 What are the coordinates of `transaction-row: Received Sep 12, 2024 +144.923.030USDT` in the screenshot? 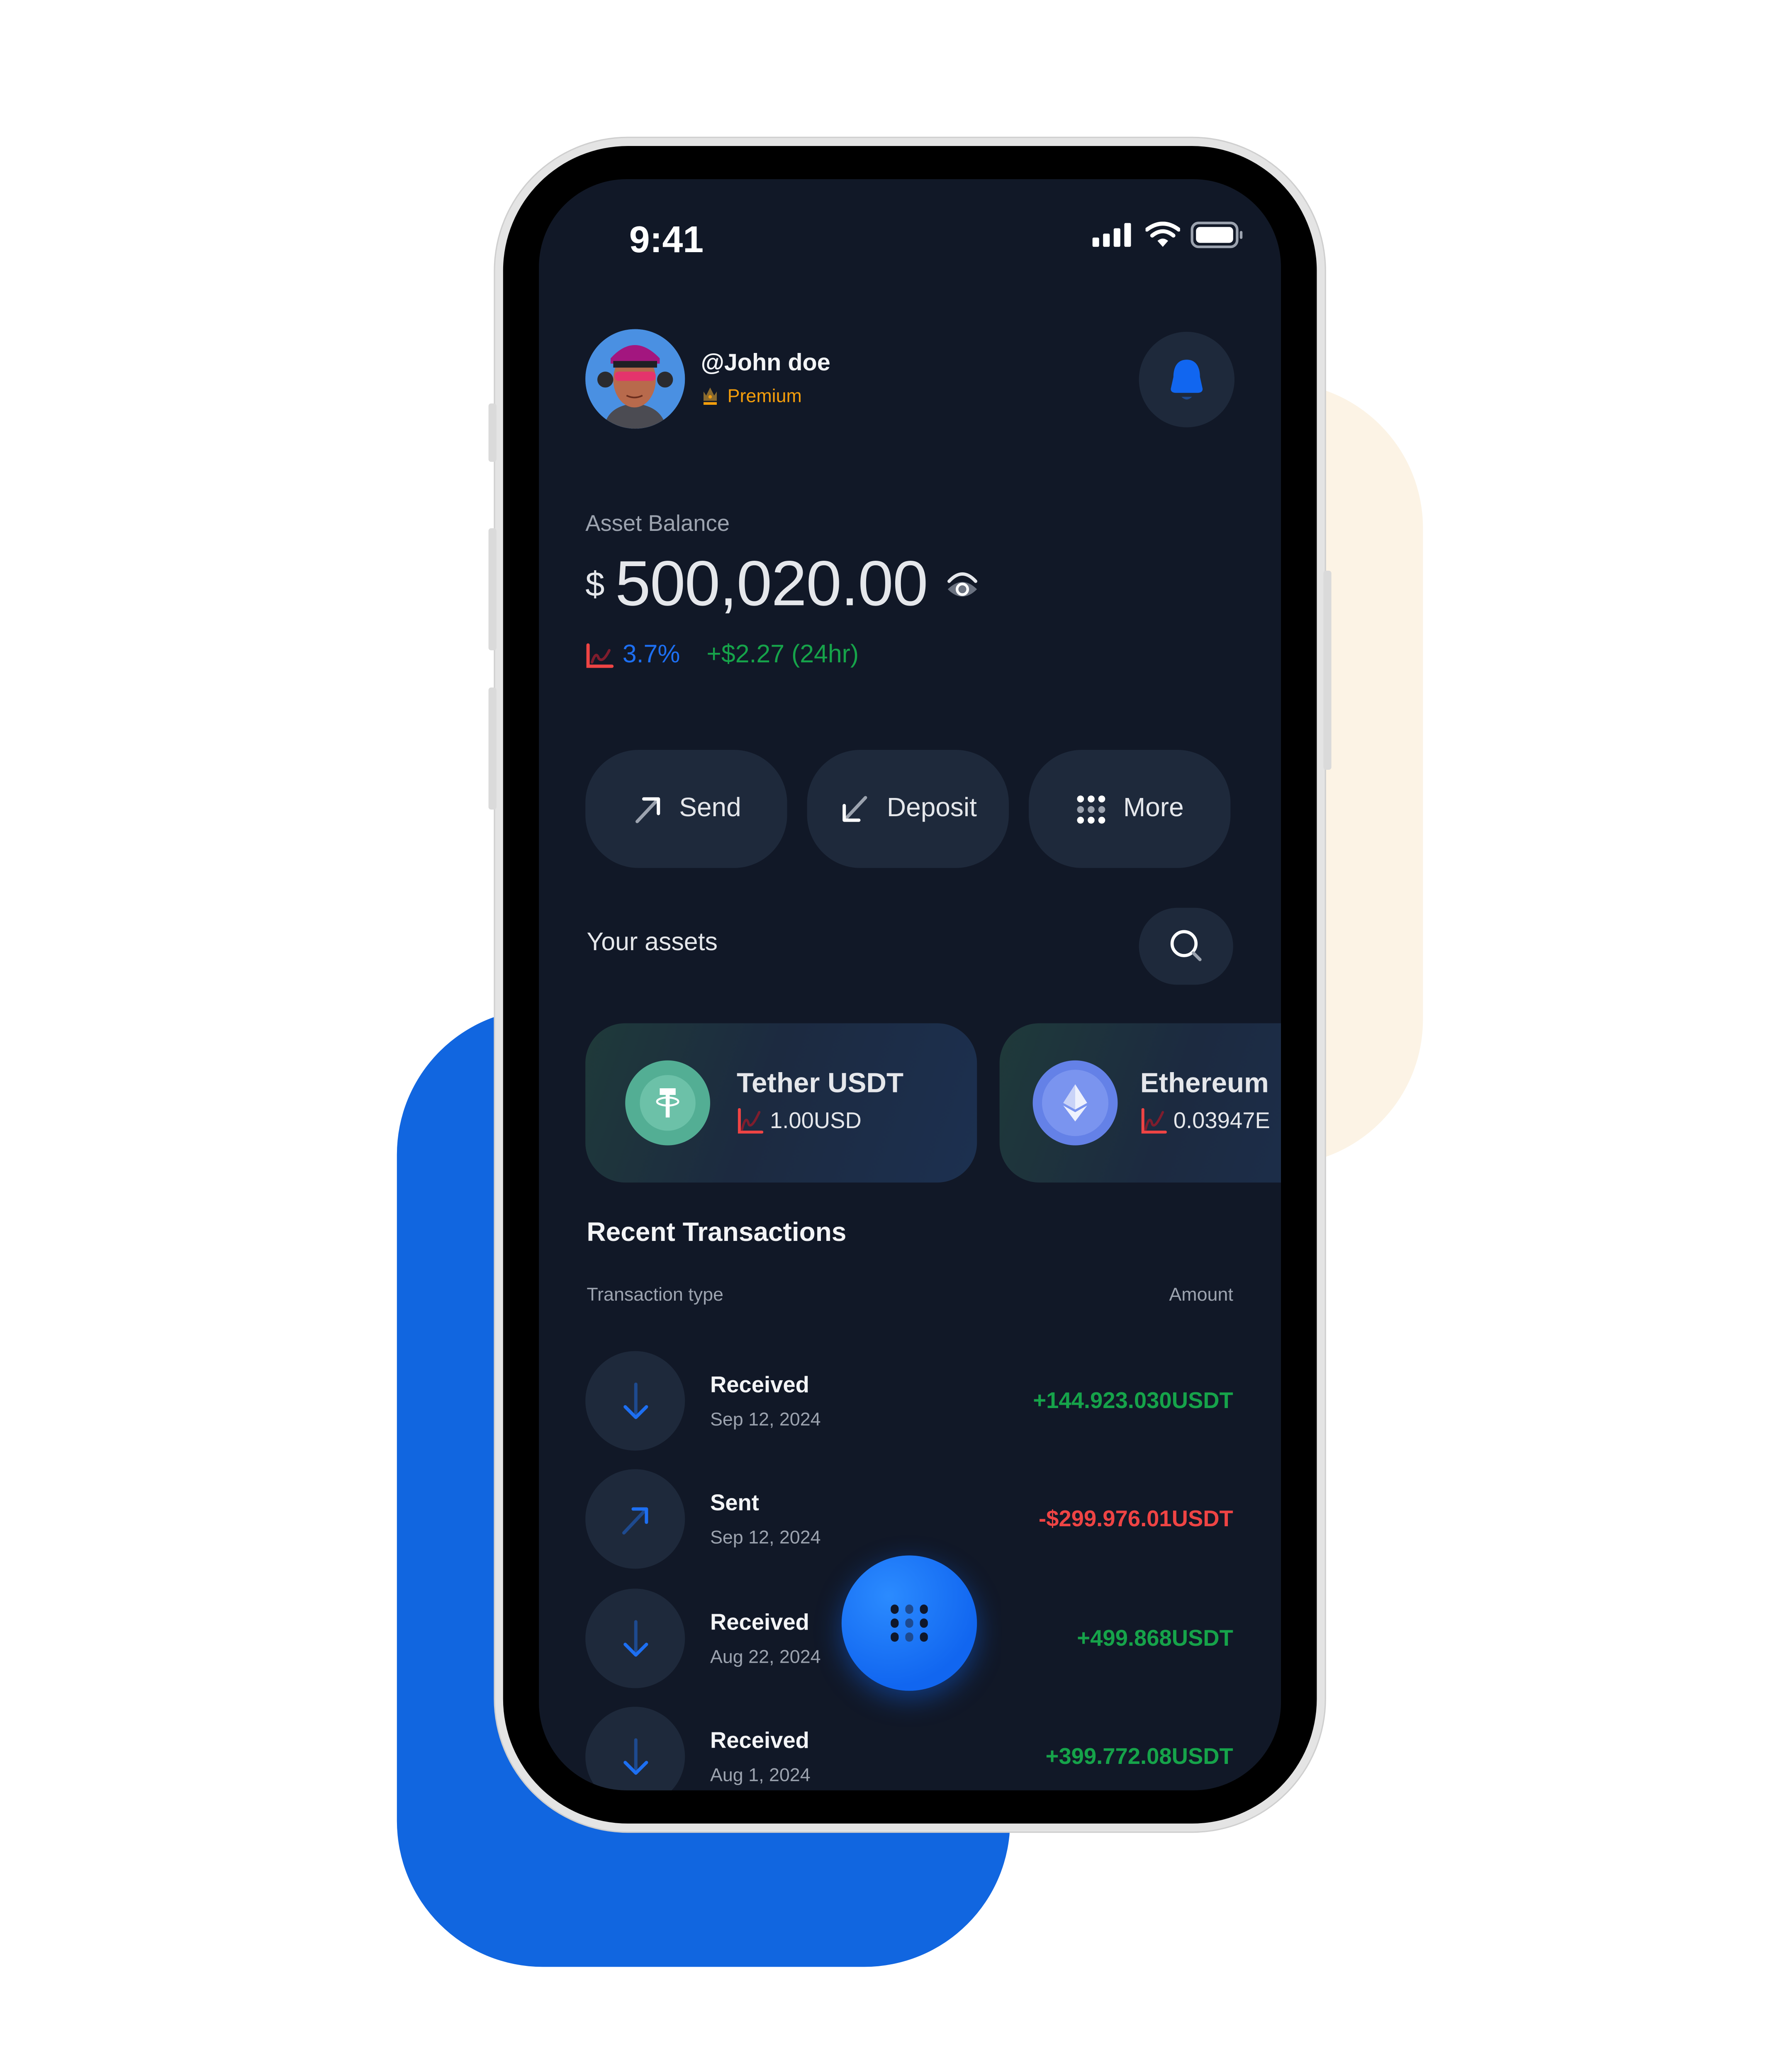 It's located at (909, 1401).